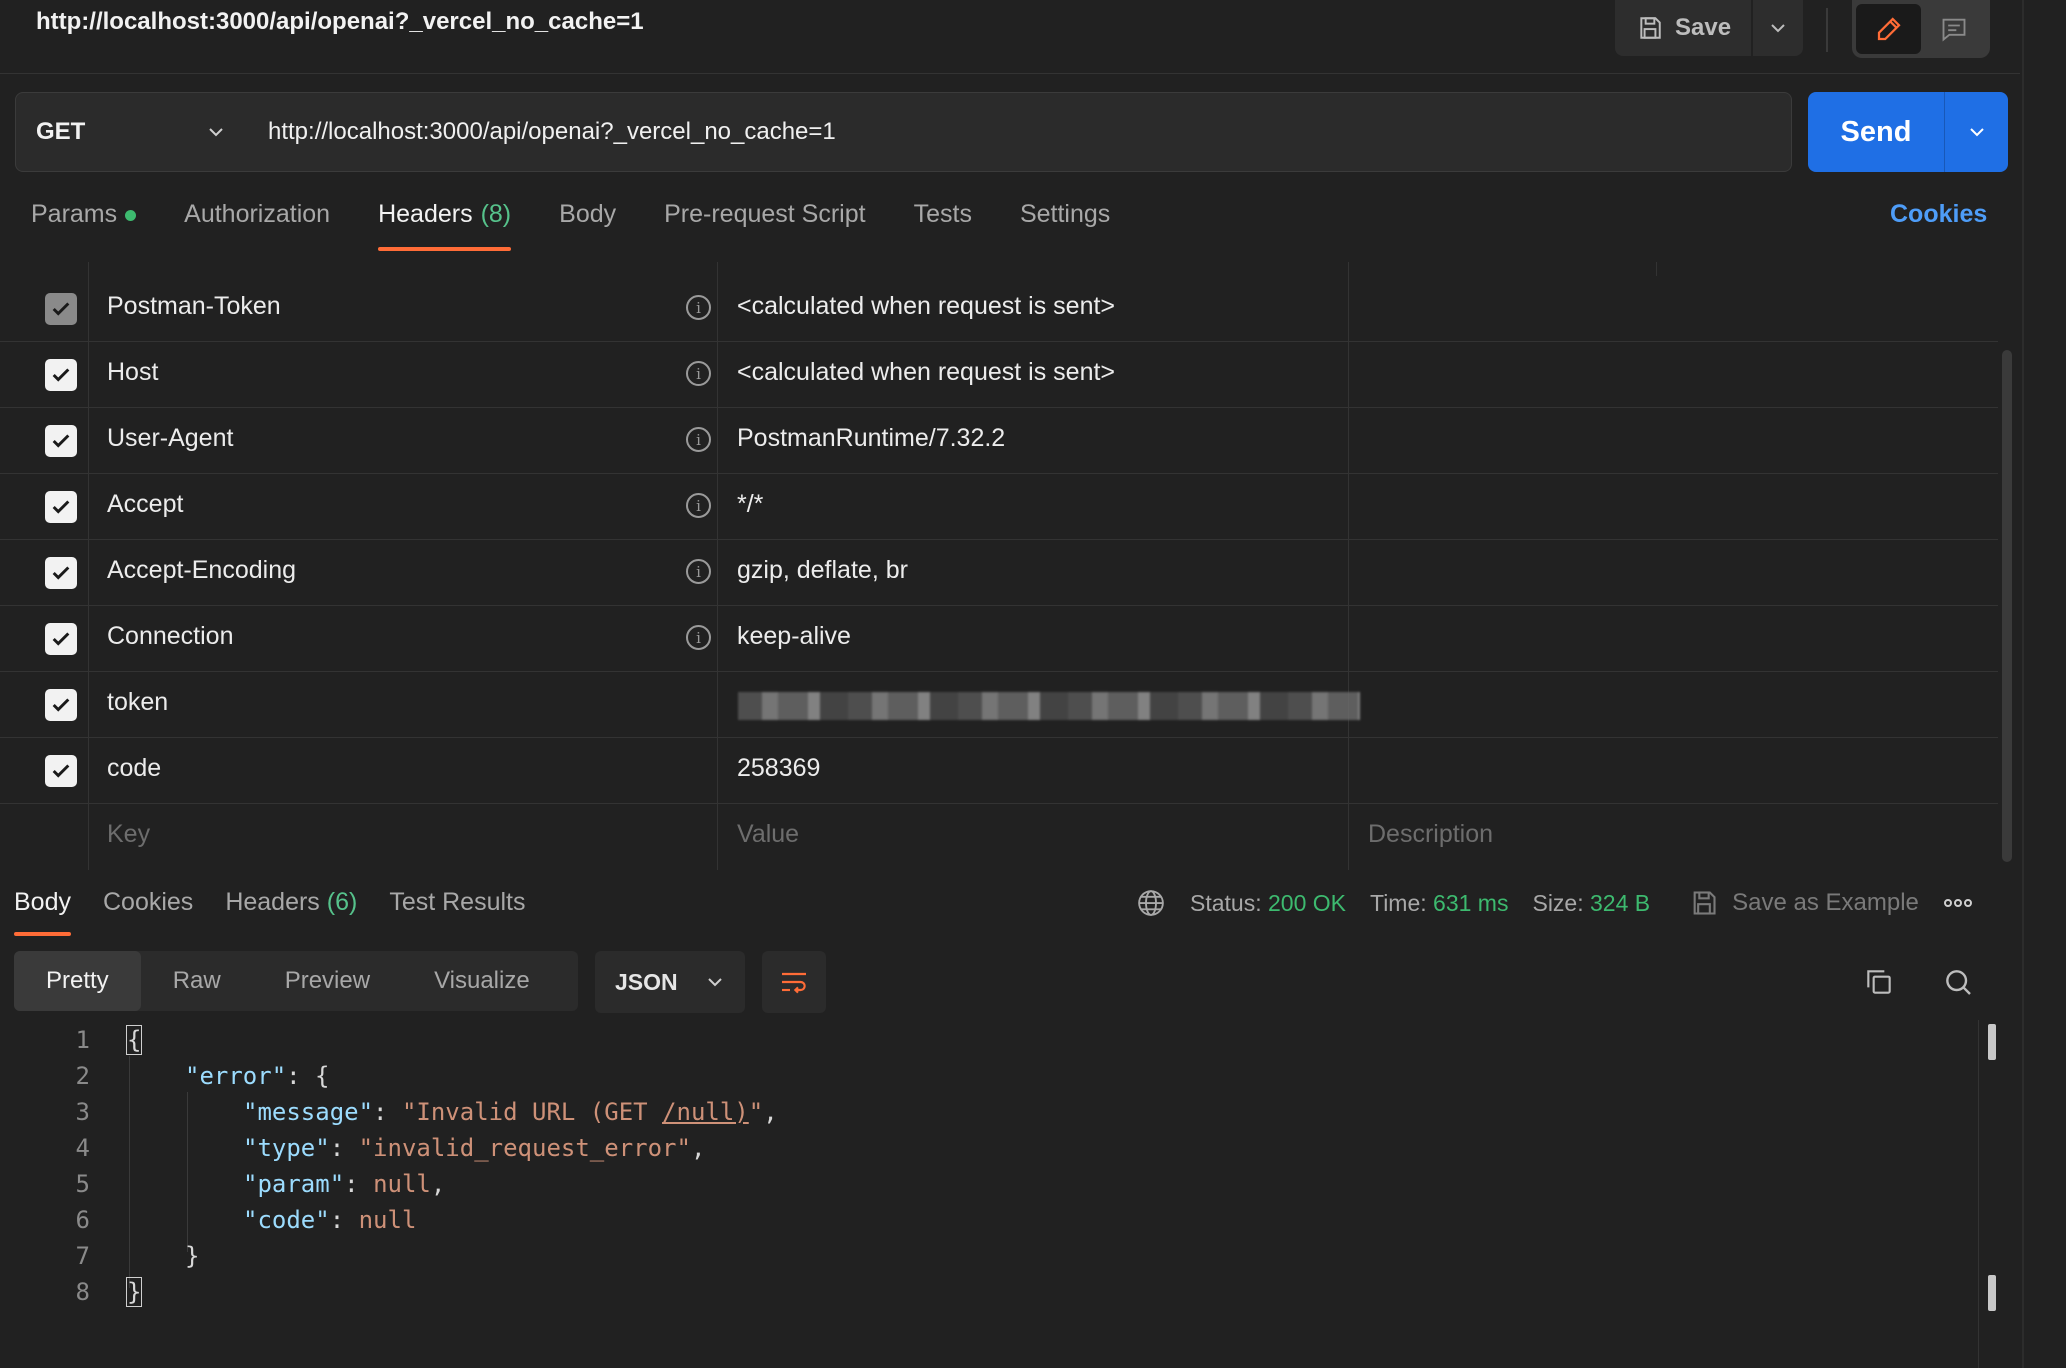 The height and width of the screenshot is (1368, 2066). I want to click on header-value: */*, so click(750, 504).